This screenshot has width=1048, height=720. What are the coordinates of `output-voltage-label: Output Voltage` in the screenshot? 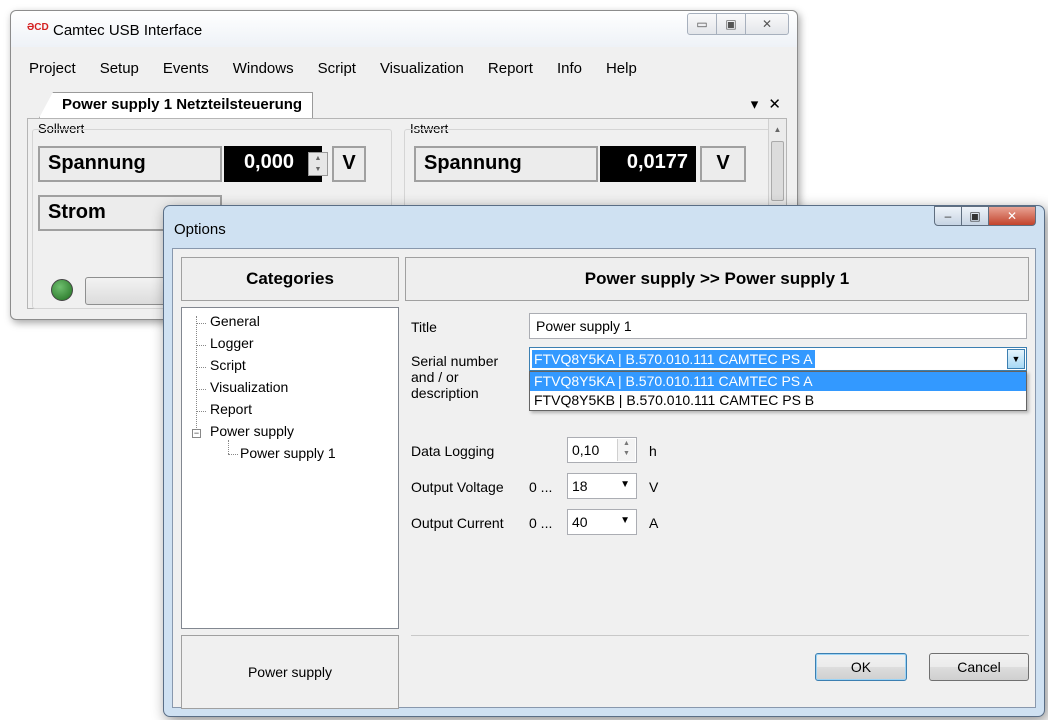 It's located at (457, 487).